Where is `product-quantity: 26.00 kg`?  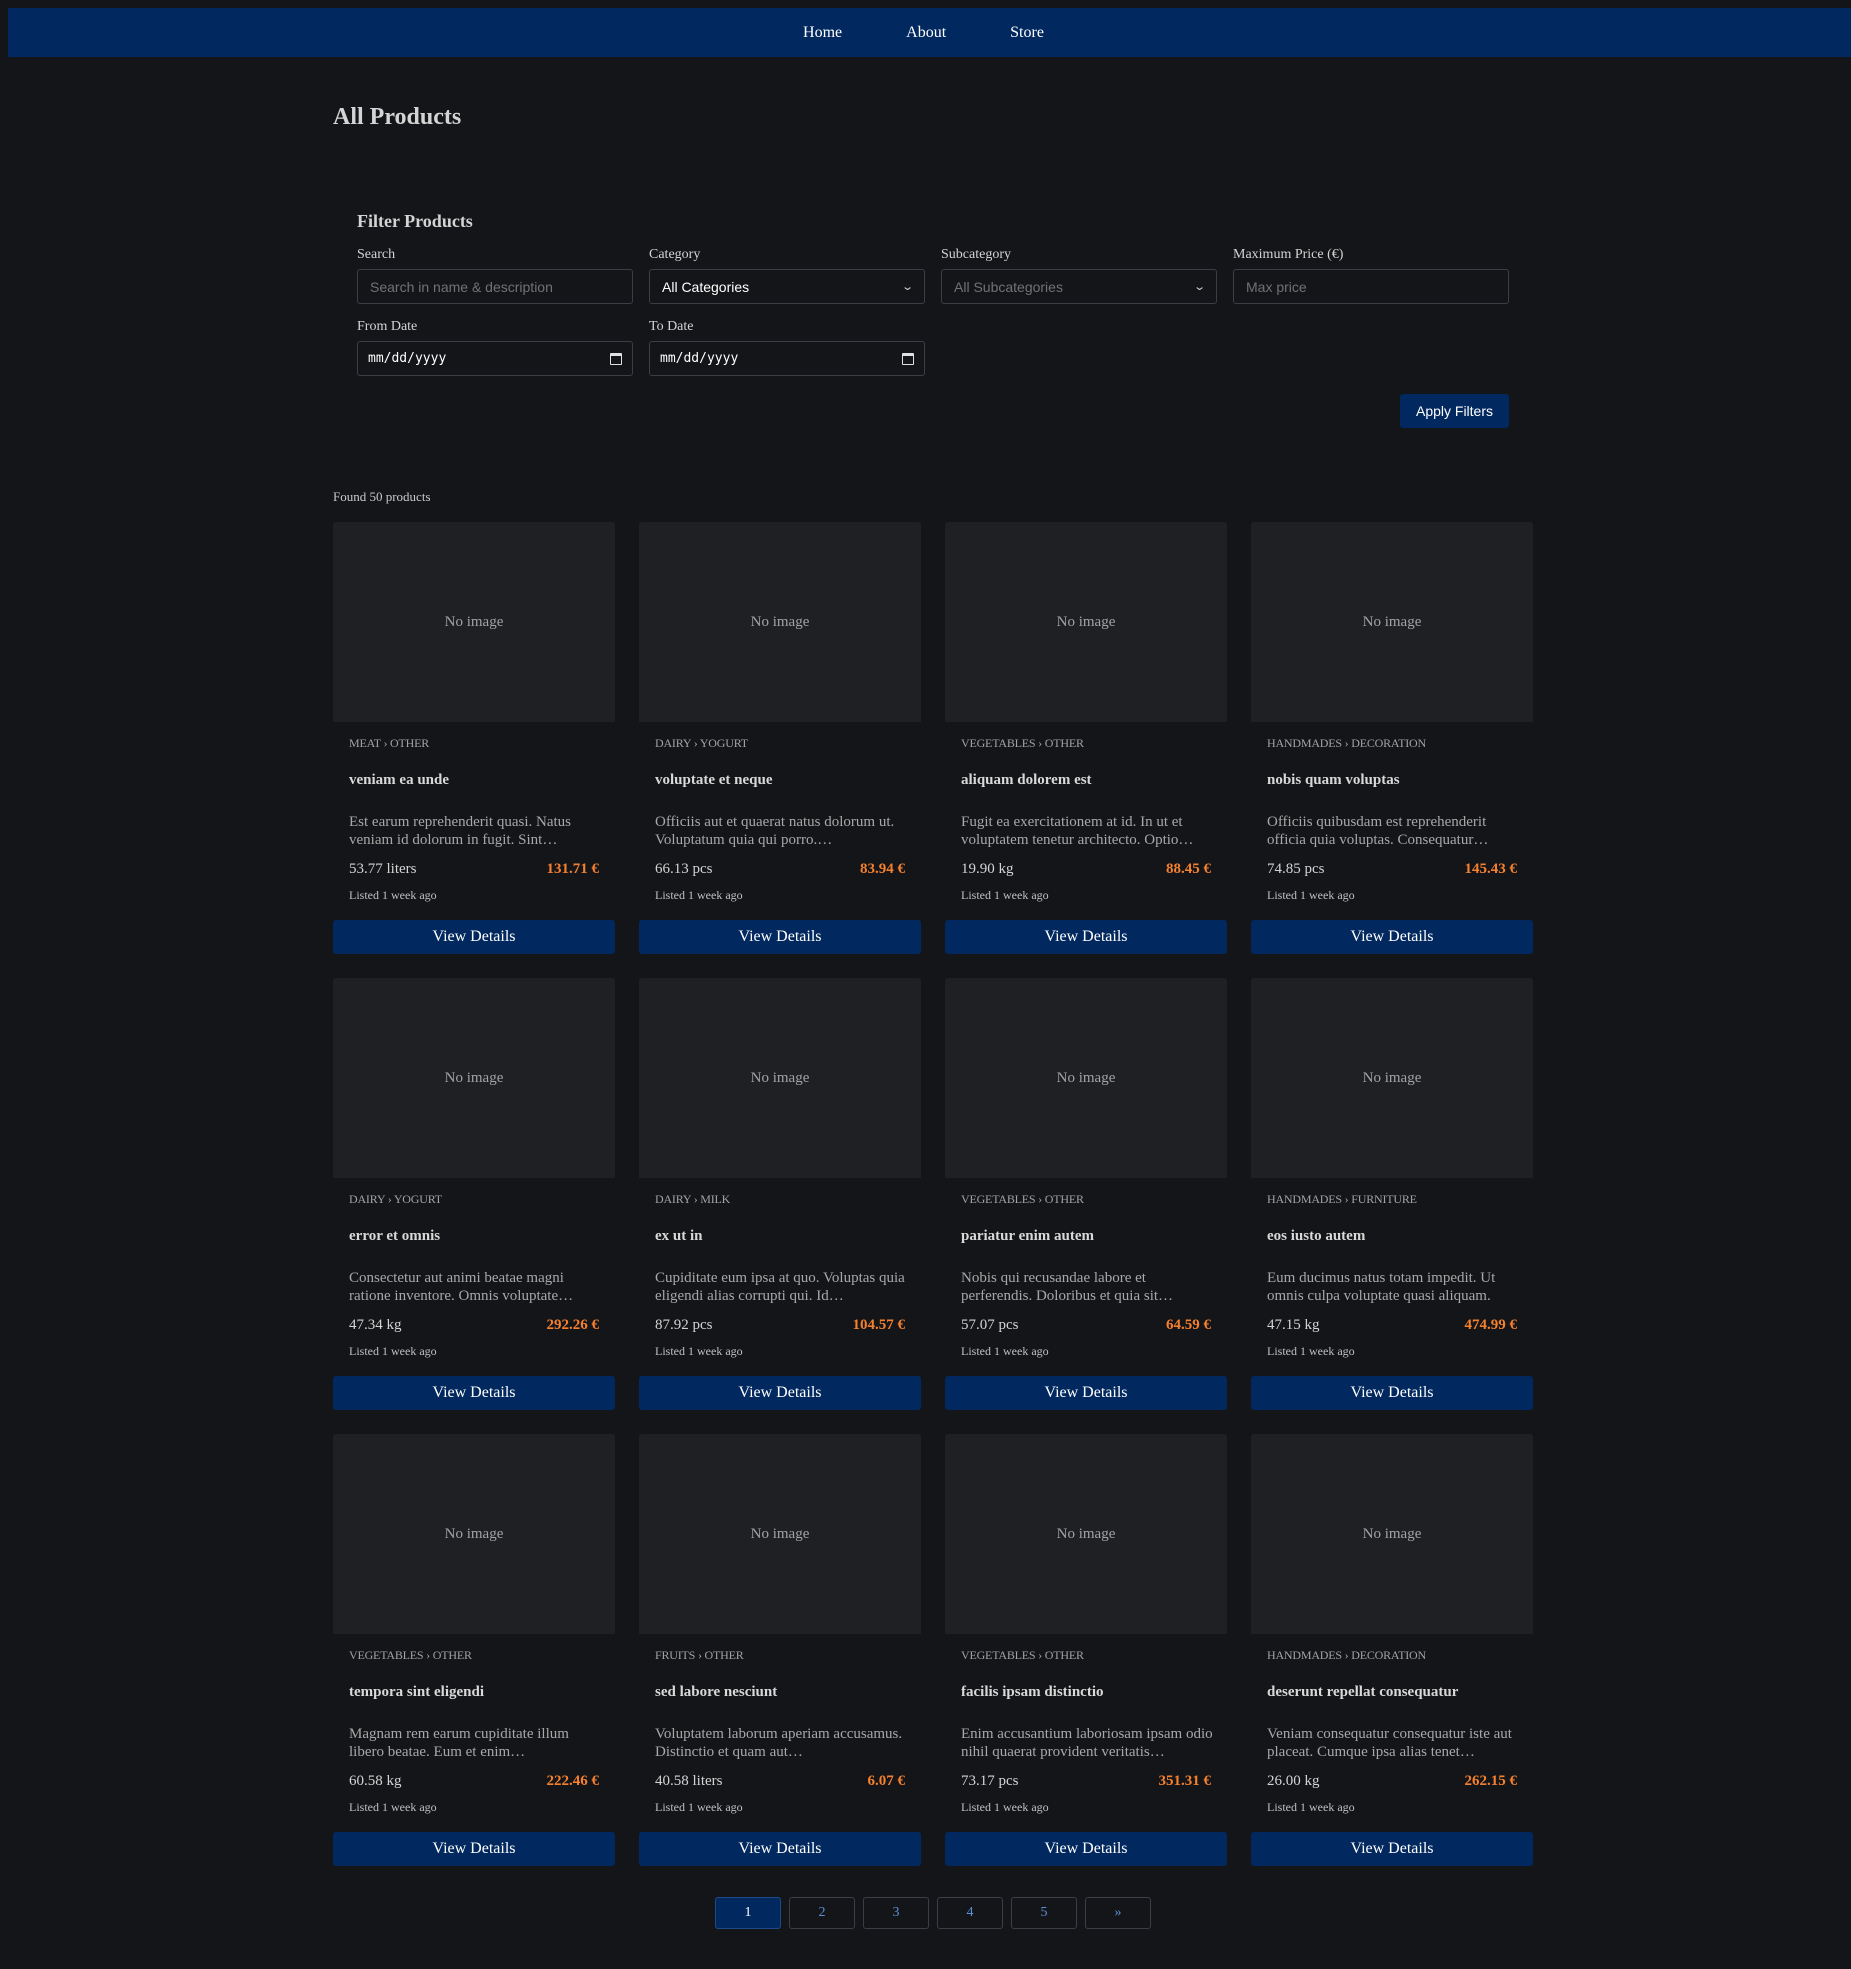 product-quantity: 26.00 kg is located at coordinates (1293, 1781).